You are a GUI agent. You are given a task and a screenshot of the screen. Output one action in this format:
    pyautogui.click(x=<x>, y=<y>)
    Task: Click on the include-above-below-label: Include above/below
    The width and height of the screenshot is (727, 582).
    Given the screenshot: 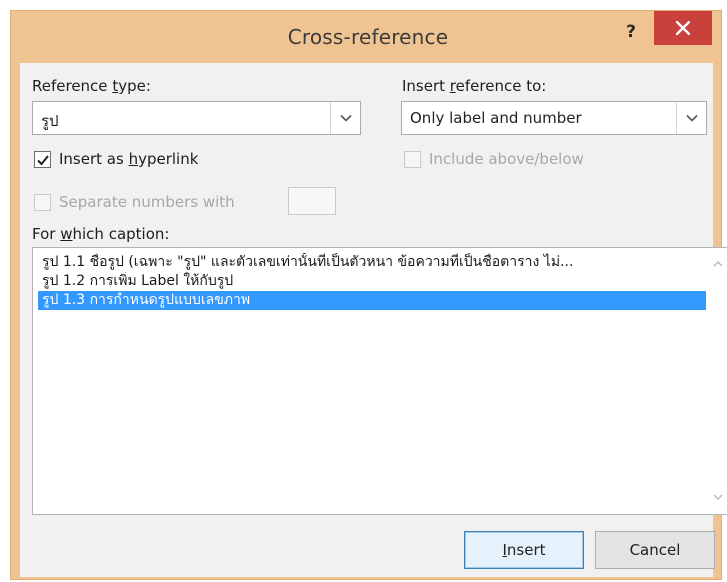 What is the action you would take?
    pyautogui.click(x=506, y=159)
    